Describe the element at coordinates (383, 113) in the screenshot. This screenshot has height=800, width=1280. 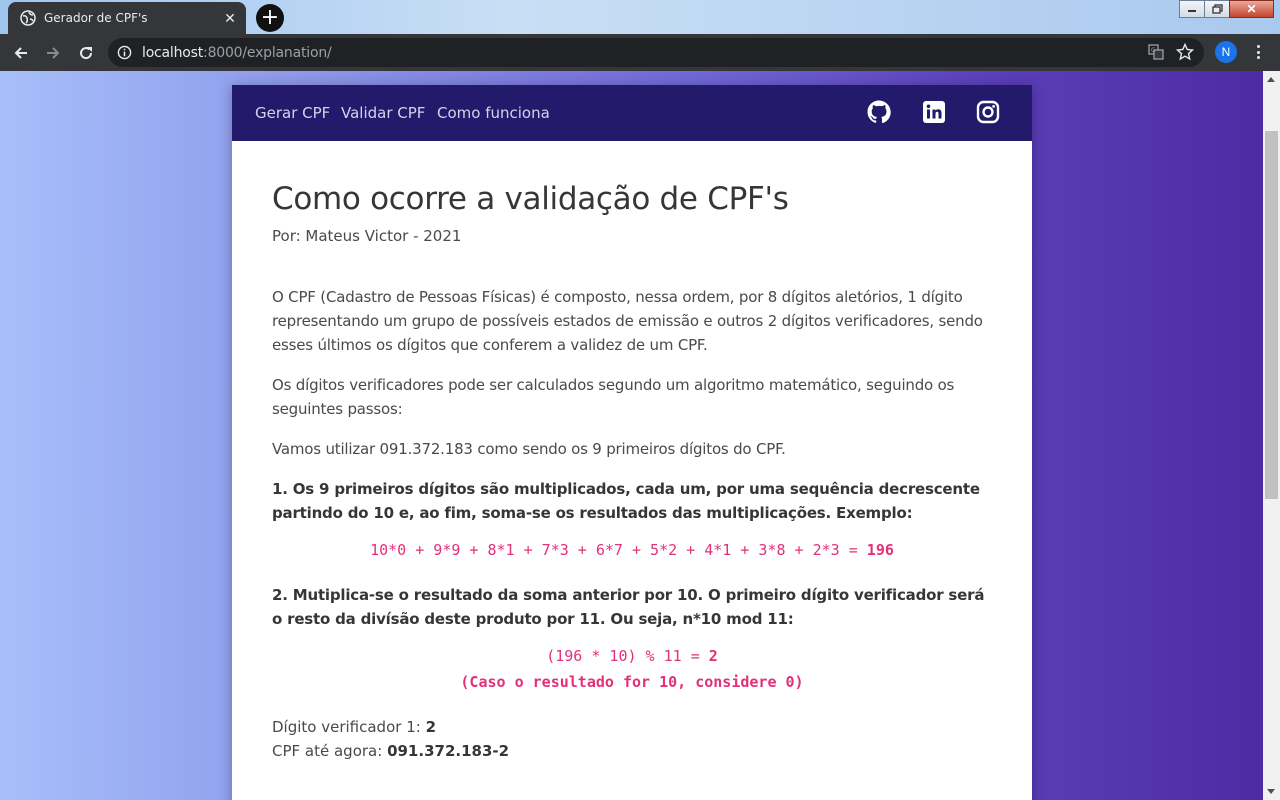
I see `nav-link-validar-cpf: Validar CPF` at that location.